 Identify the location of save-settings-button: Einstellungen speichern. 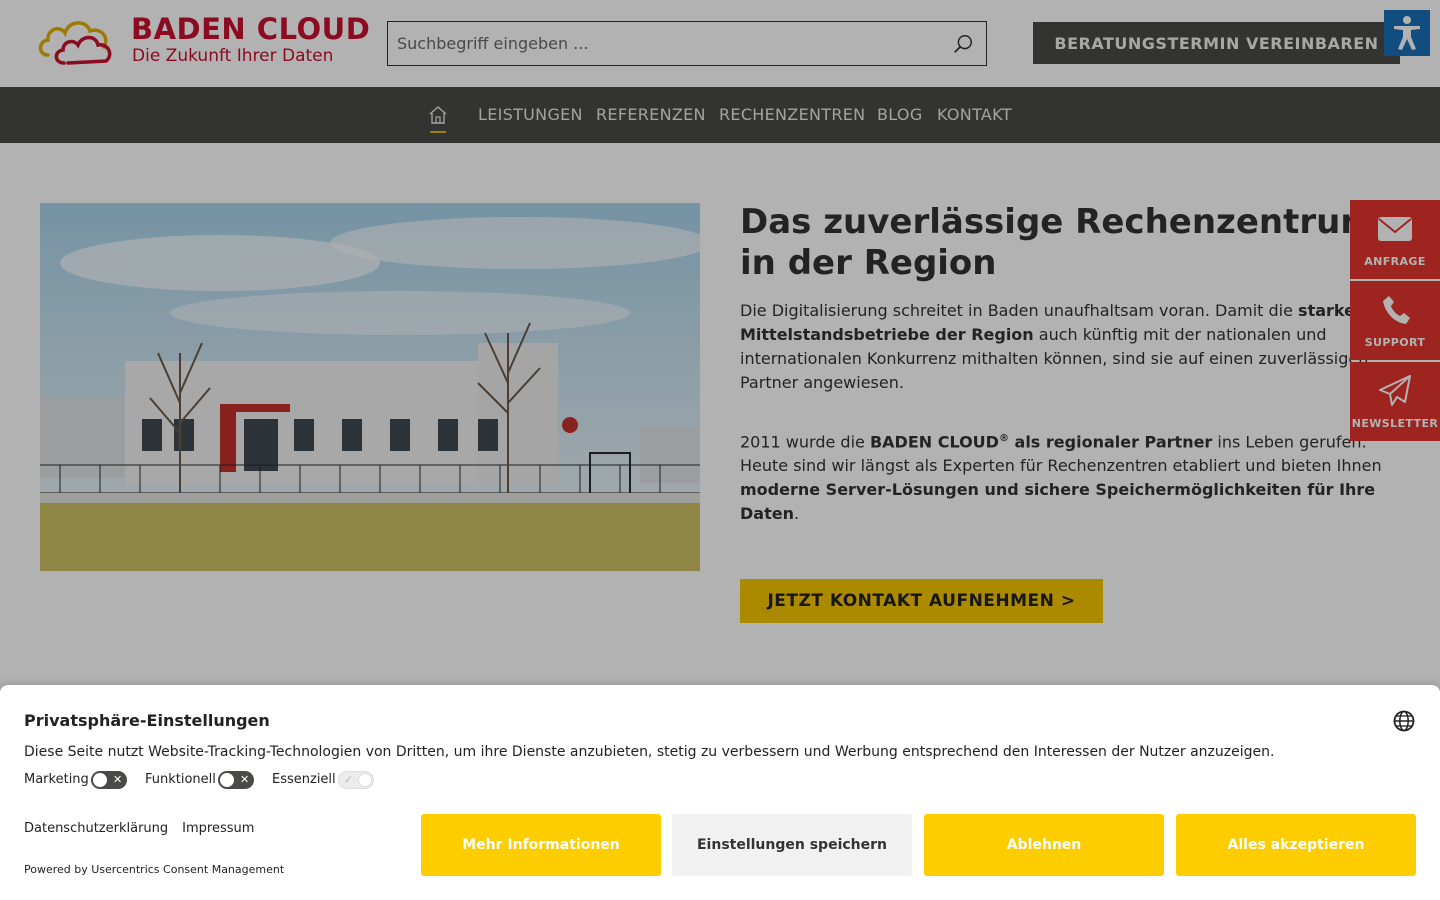
(792, 845).